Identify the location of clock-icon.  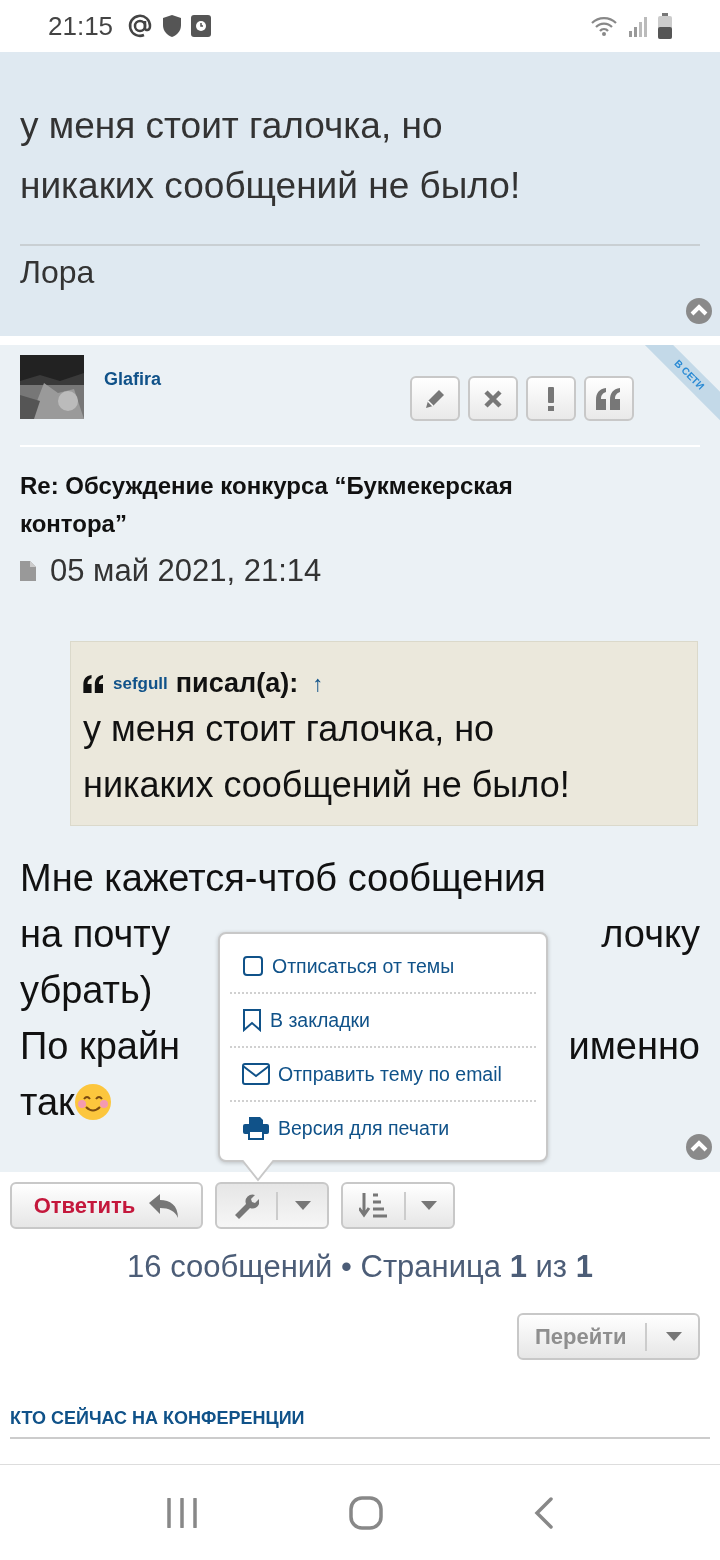
(201, 26).